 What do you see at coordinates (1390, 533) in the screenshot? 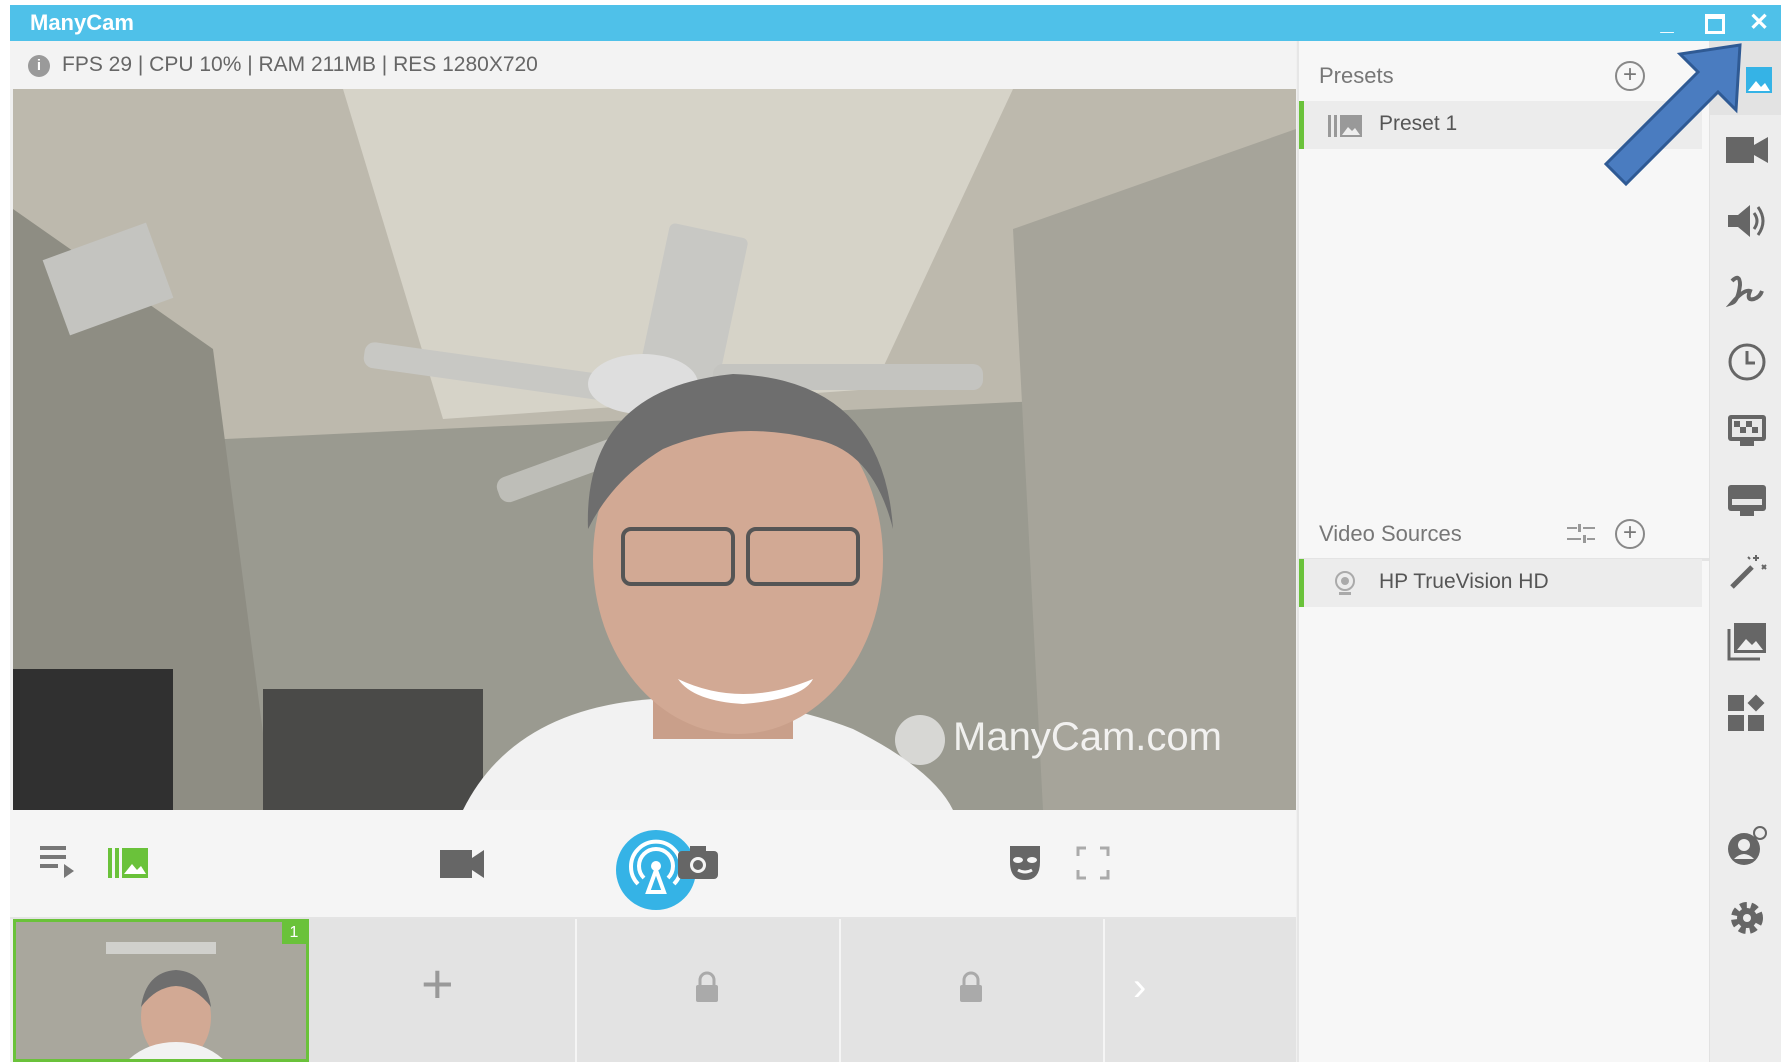
I see `video-sources-title: Video Sources` at bounding box center [1390, 533].